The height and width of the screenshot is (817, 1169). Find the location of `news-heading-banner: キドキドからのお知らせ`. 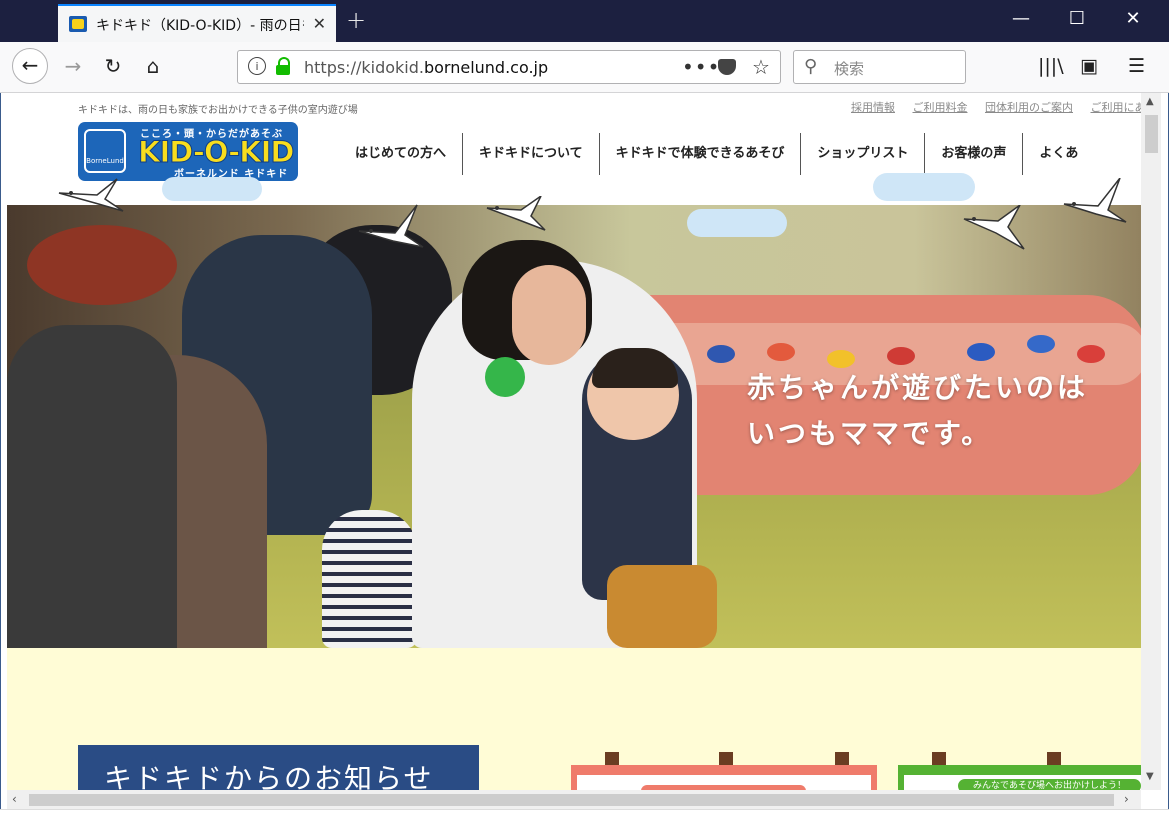

news-heading-banner: キドキドからのお知らせ is located at coordinates (278, 767).